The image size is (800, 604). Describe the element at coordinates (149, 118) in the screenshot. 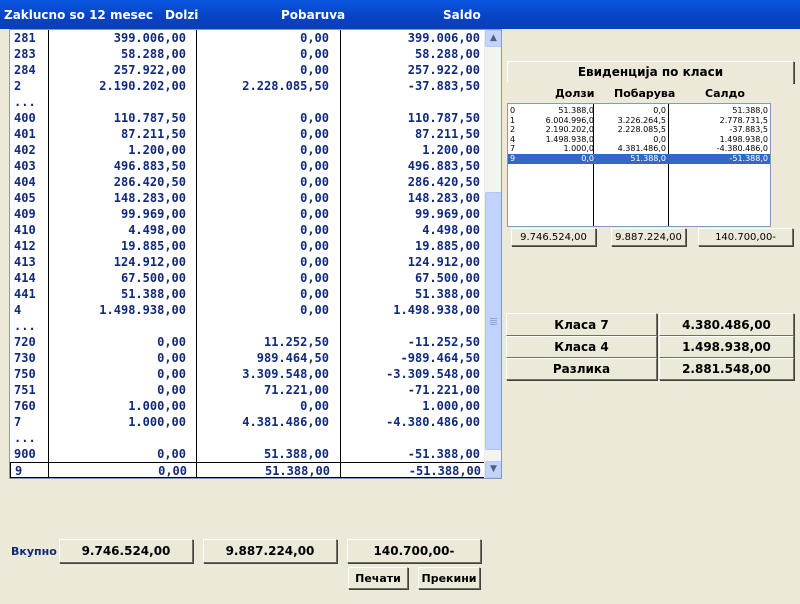

I see `dolzi-cell: 110.787,50` at that location.